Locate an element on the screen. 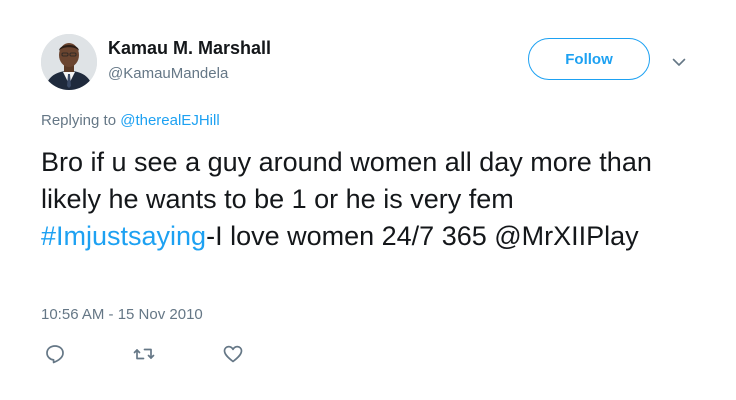 The height and width of the screenshot is (400, 736). author-handle: @KamauMandela is located at coordinates (168, 73).